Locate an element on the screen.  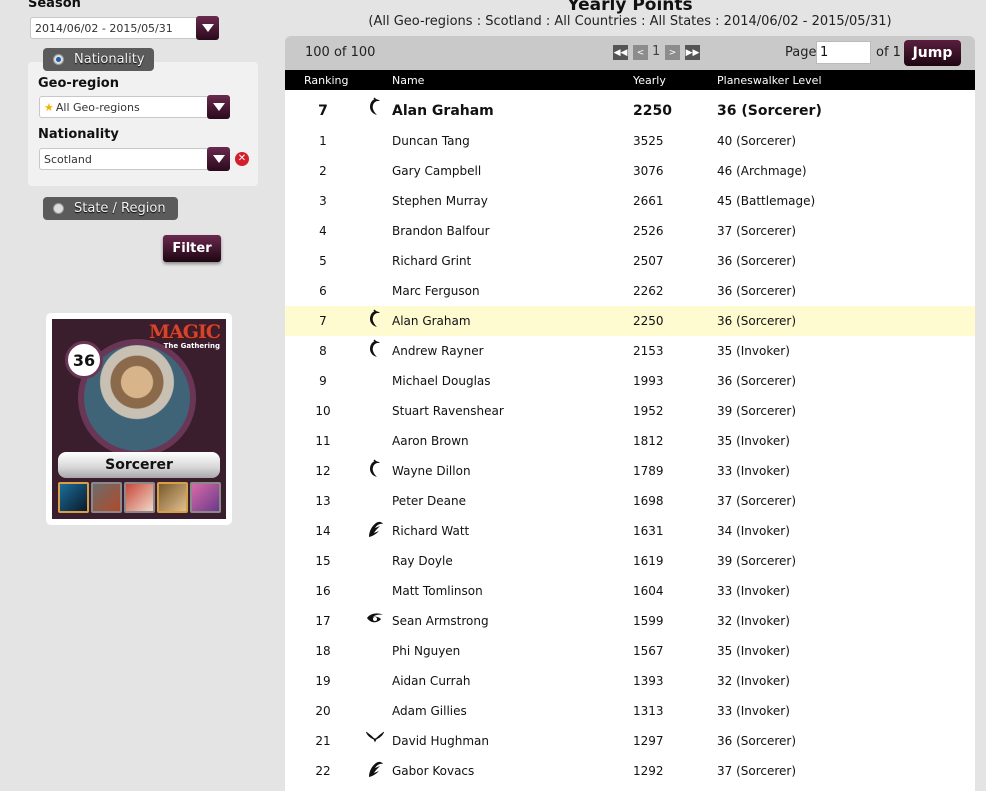
jump-button: Jump is located at coordinates (932, 53).